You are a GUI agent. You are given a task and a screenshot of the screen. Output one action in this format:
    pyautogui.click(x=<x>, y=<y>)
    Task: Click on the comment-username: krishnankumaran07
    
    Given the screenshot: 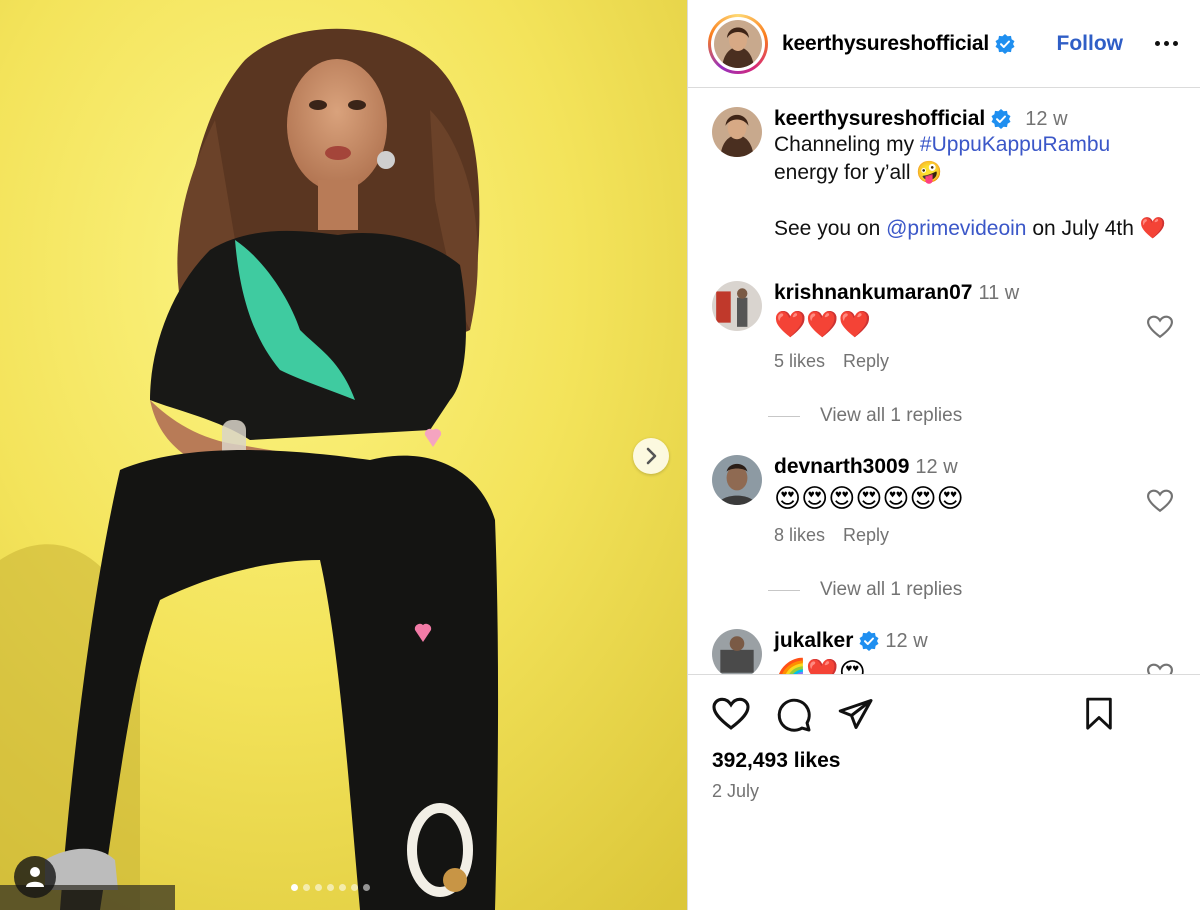 What is the action you would take?
    pyautogui.click(x=873, y=292)
    